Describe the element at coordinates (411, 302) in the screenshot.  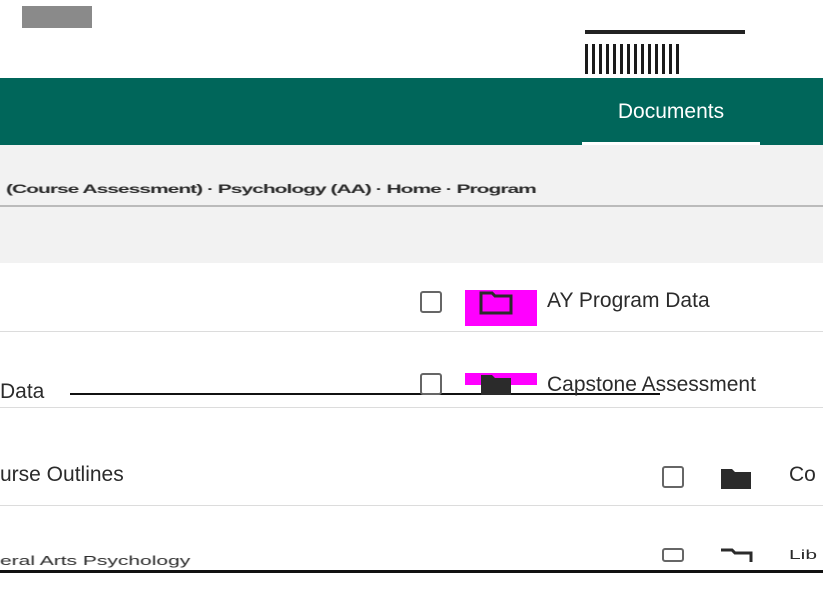
I see `list-item: AY Program Data` at that location.